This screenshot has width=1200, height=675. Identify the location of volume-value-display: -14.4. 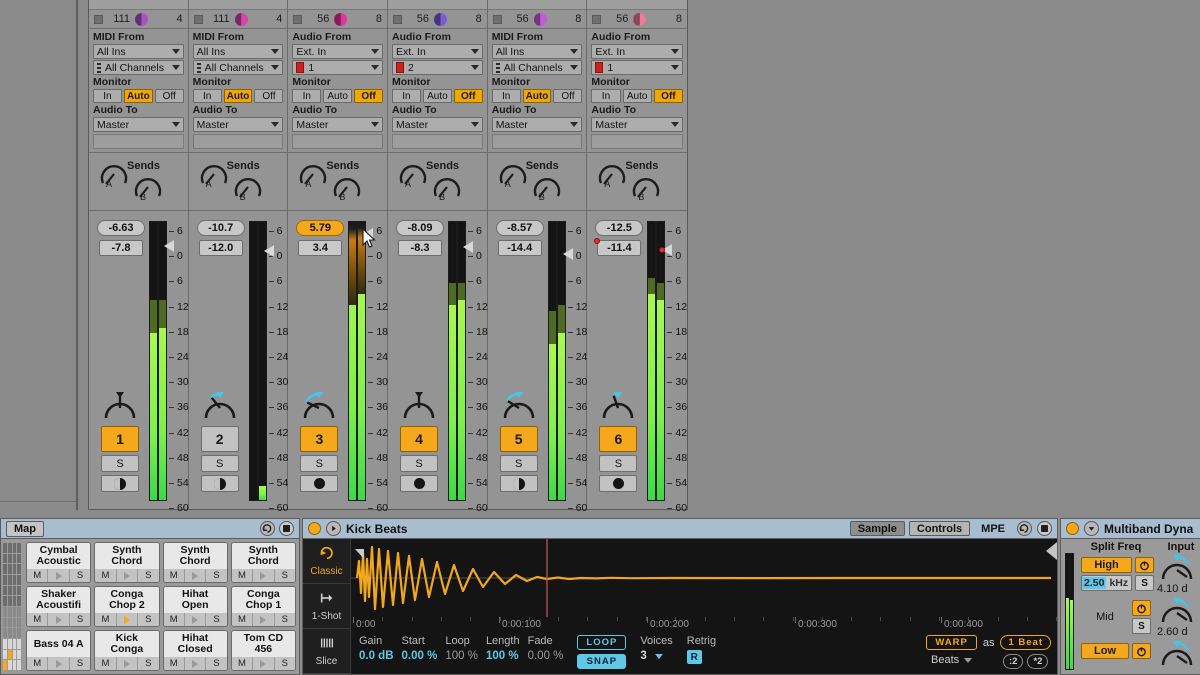
(519, 248).